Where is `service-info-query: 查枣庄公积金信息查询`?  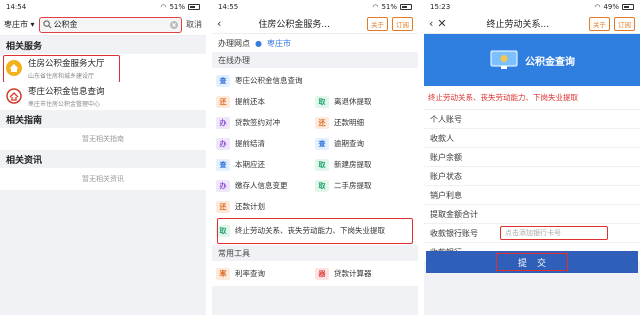 service-info-query: 查枣庄公积金信息查询 is located at coordinates (315, 80).